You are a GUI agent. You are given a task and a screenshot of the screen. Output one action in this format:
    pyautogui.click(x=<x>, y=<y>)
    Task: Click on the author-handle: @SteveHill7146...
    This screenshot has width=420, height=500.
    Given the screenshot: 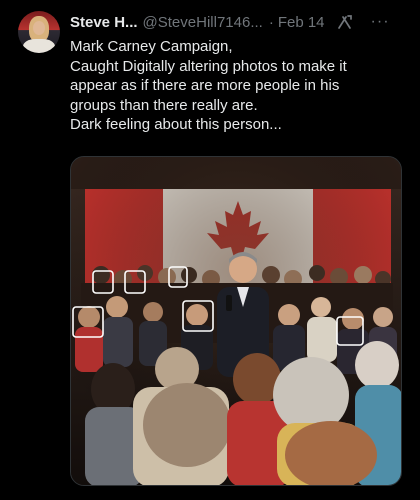 What is the action you would take?
    pyautogui.click(x=203, y=22)
    